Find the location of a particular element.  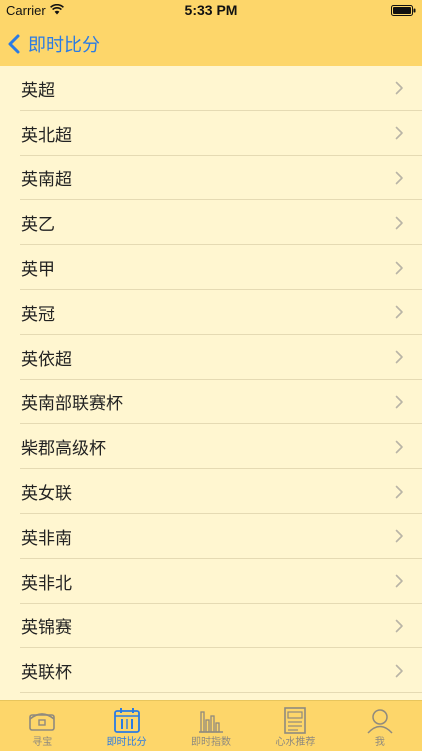

document-icon is located at coordinates (295, 720).